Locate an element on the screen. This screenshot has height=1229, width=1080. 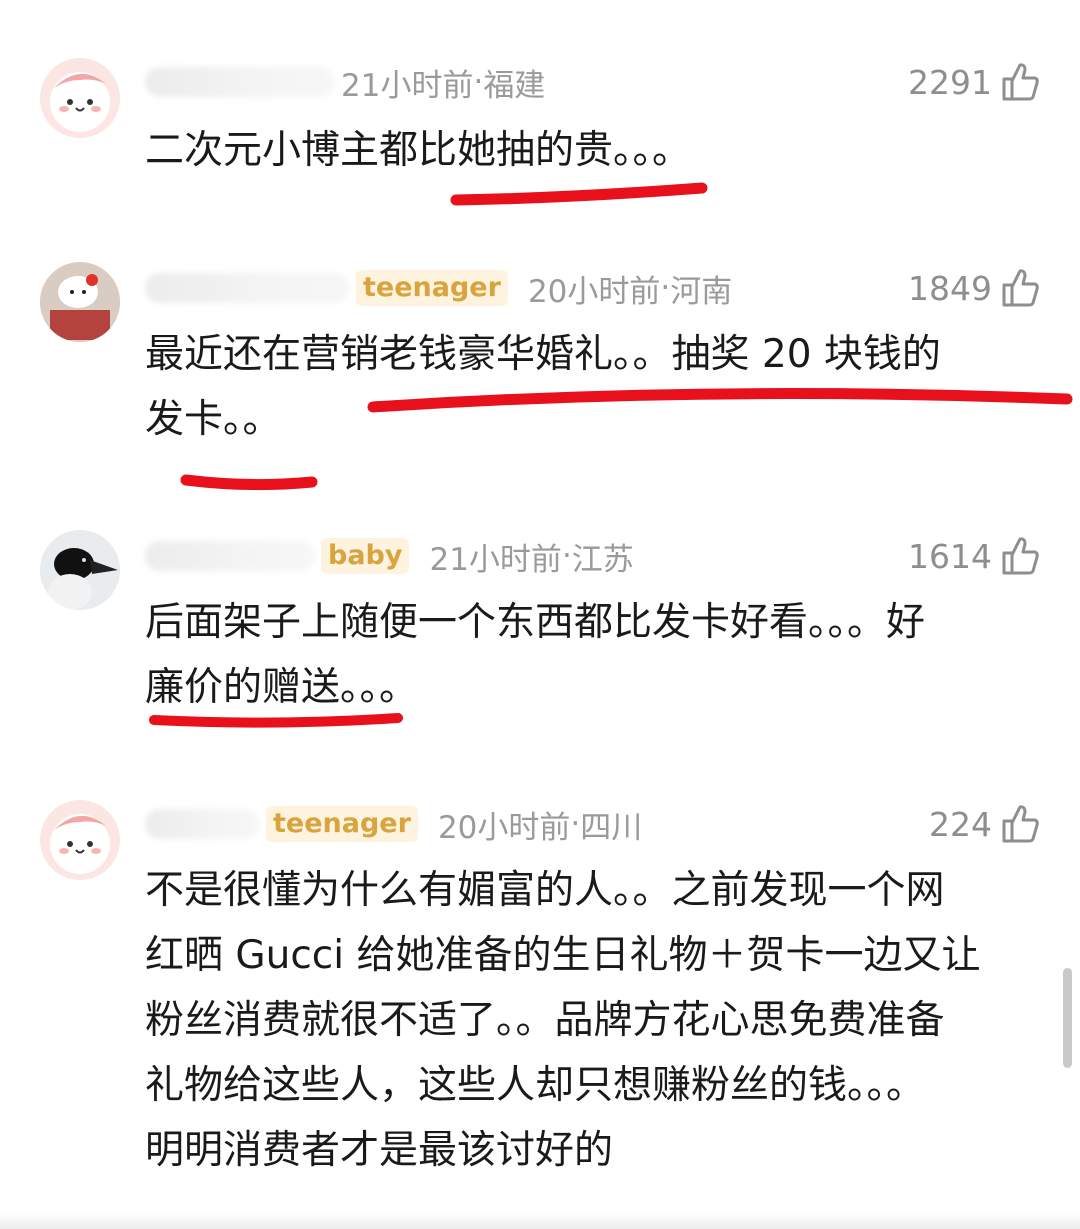
location: 四川 is located at coordinates (611, 827).